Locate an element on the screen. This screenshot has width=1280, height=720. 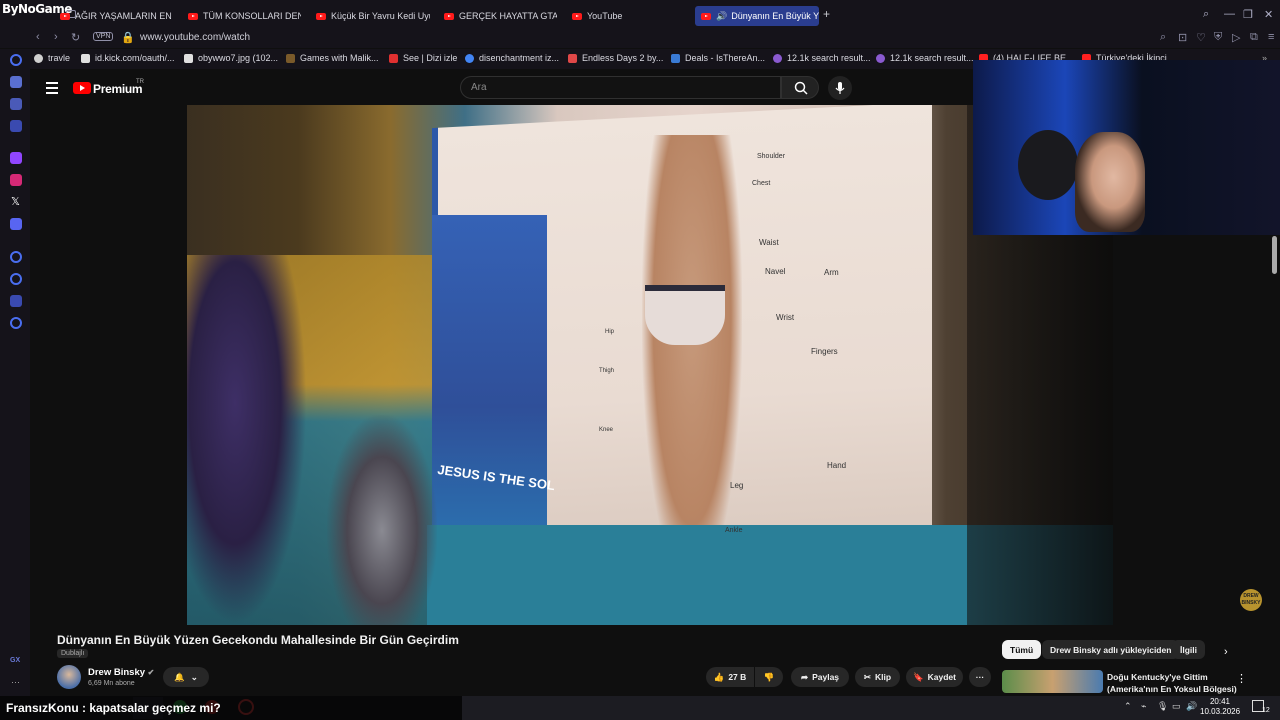
discord-icon is located at coordinates (16, 224).